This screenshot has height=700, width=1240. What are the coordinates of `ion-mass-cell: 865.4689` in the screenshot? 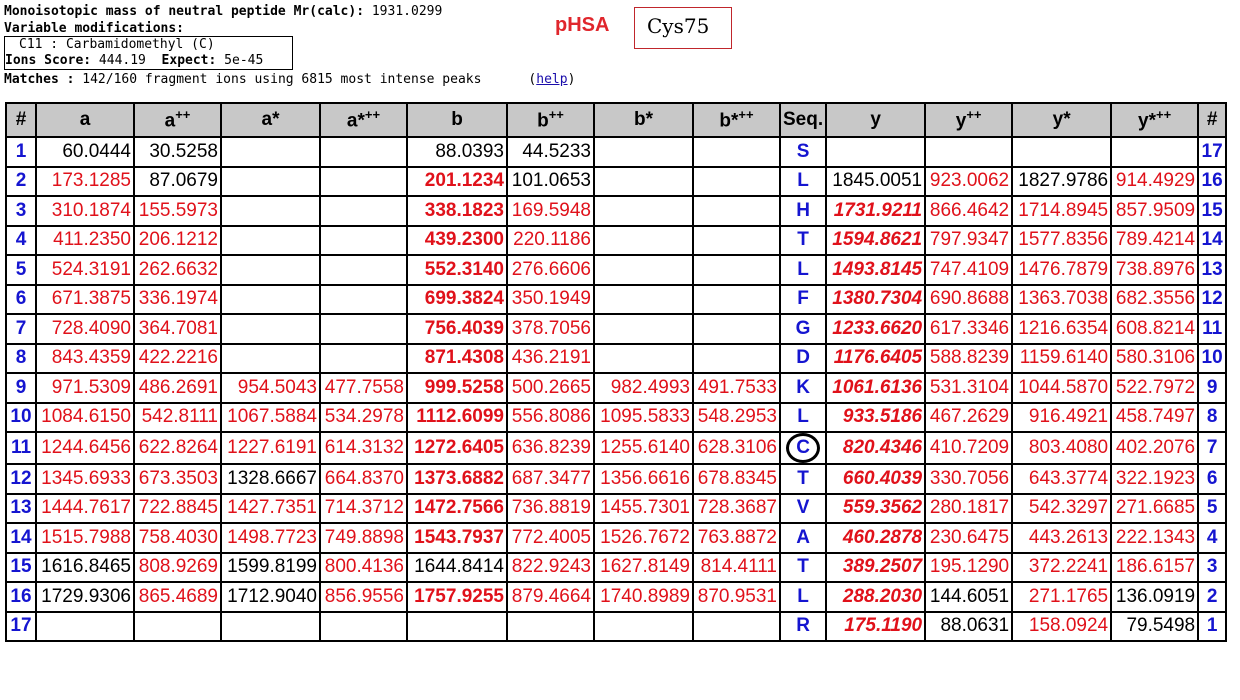 It's located at (177, 597).